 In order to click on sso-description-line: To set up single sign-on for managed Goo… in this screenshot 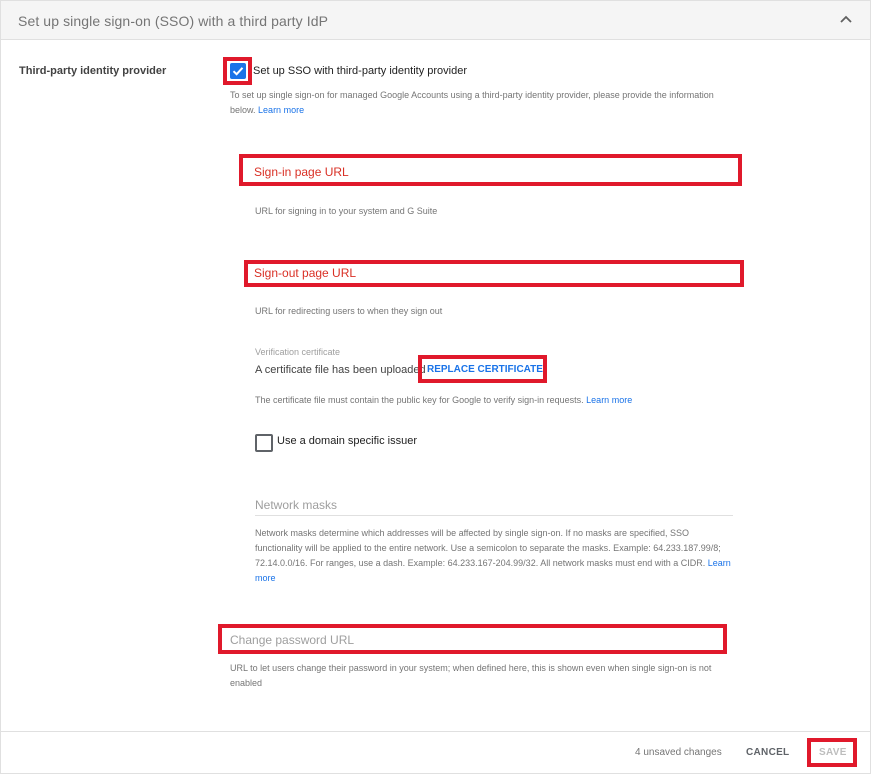, I will do `click(472, 95)`.